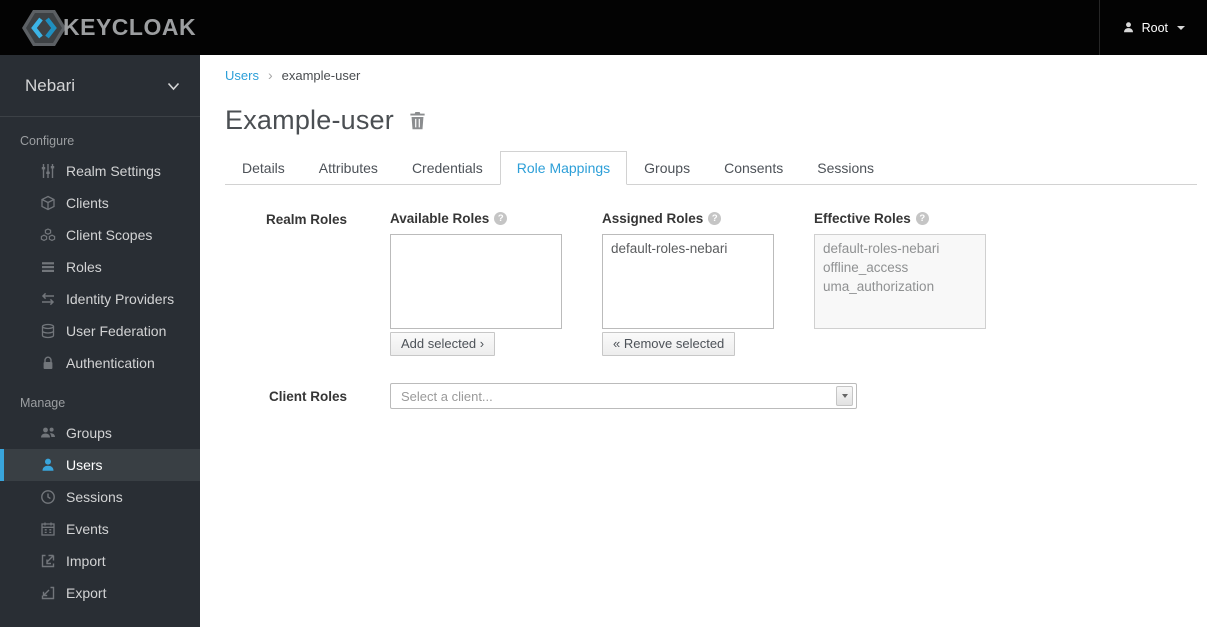  Describe the element at coordinates (50, 85) in the screenshot. I see `realm-name: Nebari` at that location.